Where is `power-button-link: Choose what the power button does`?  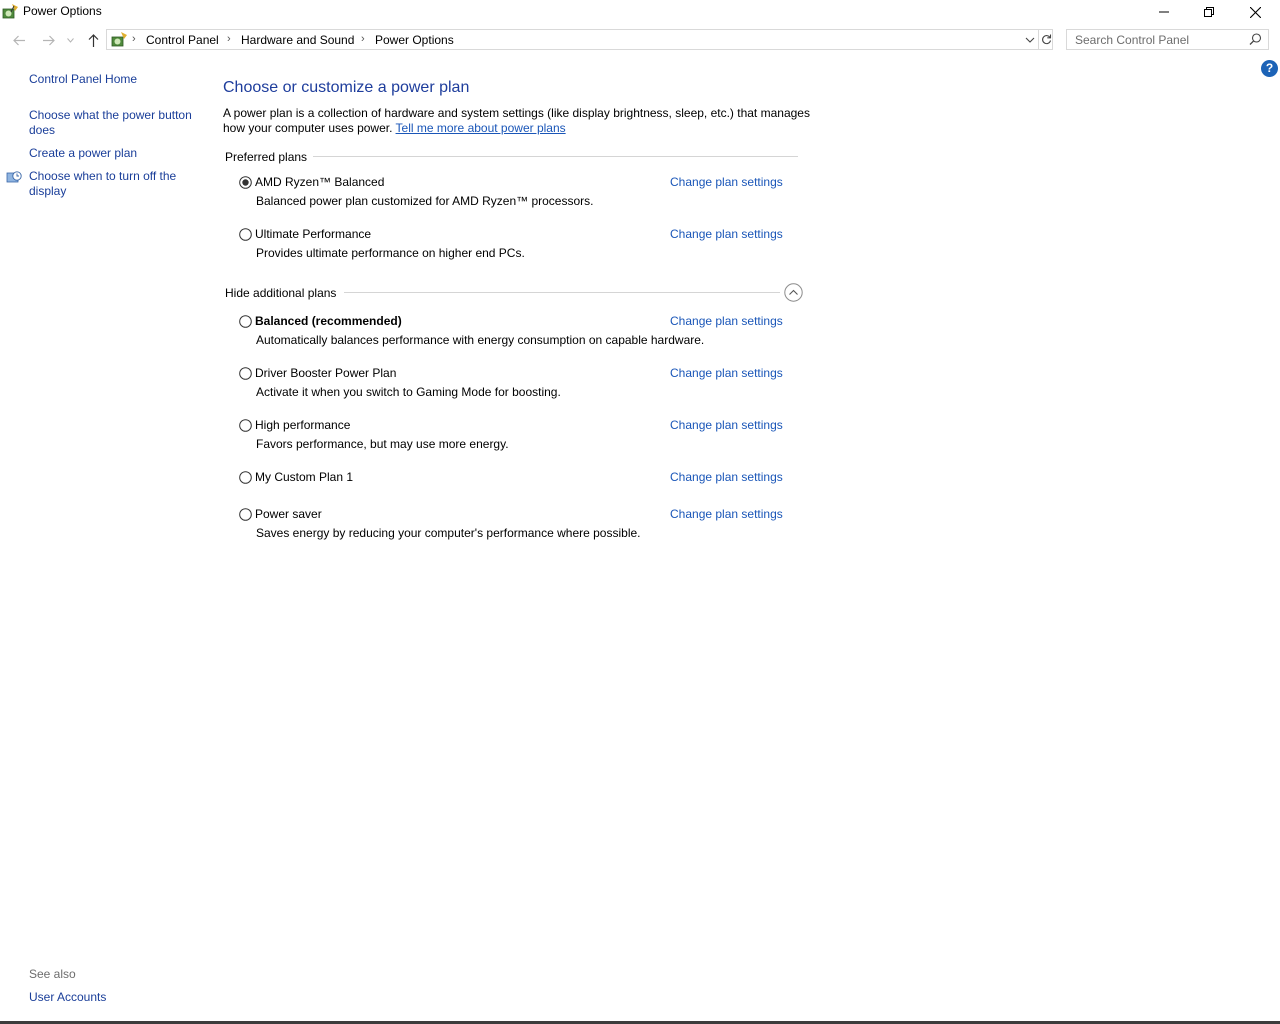
power-button-link: Choose what the power button does is located at coordinates (115, 123).